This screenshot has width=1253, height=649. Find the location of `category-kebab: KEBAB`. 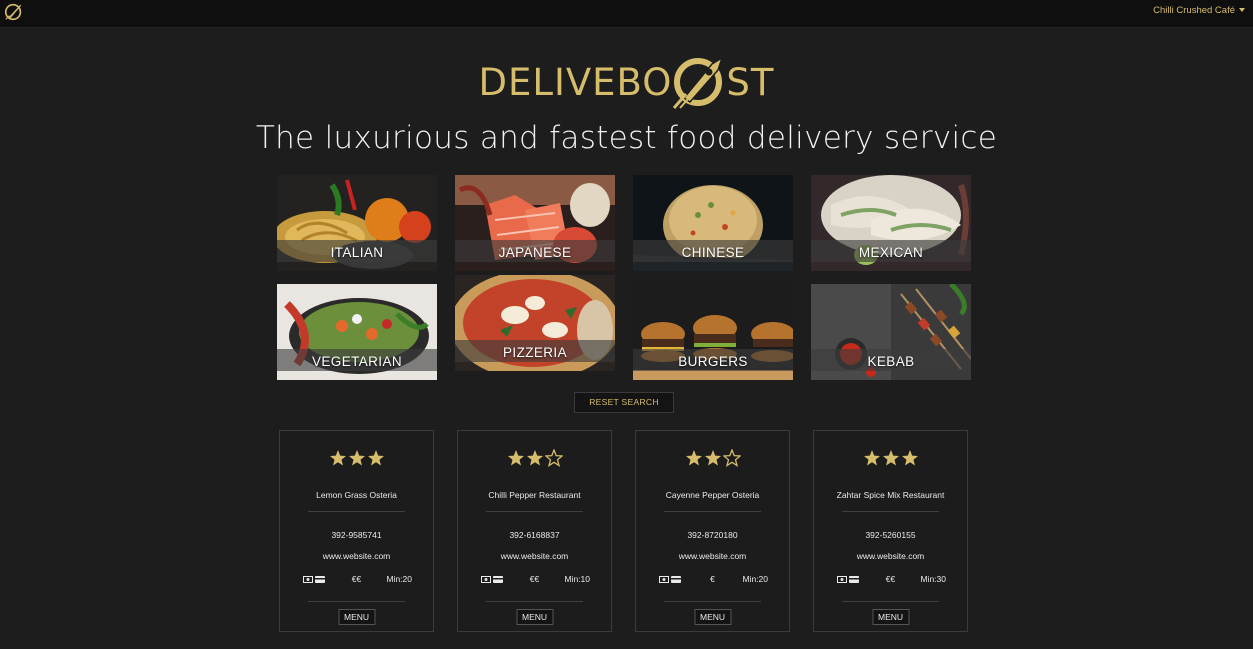

category-kebab: KEBAB is located at coordinates (891, 332).